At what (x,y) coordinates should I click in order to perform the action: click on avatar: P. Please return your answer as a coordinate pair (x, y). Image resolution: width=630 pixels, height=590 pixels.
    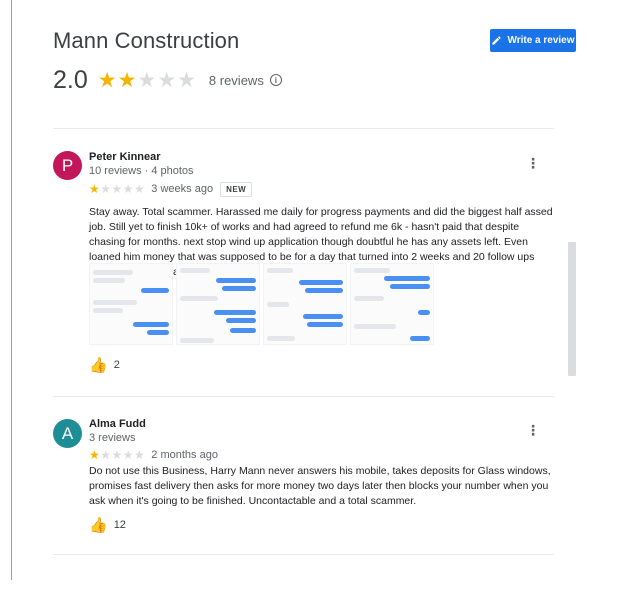
    Looking at the image, I should click on (67, 165).